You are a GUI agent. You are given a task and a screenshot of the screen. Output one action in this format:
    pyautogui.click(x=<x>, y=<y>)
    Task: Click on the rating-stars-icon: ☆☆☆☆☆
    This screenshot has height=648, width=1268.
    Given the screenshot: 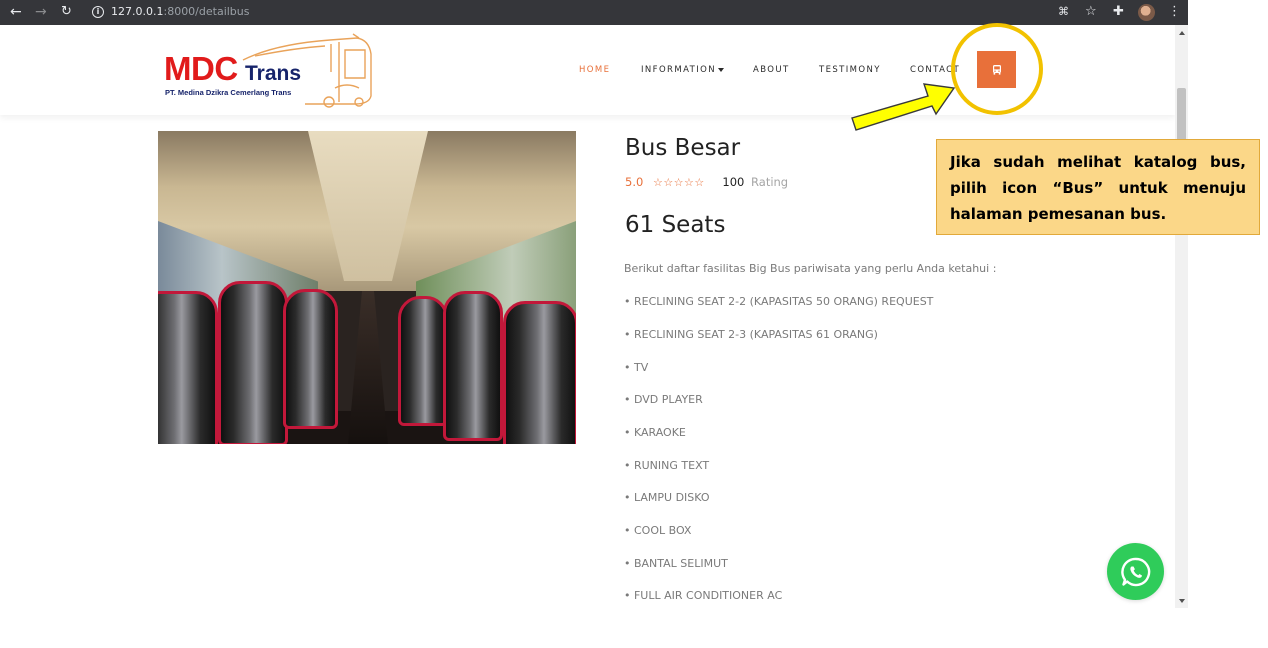 What is the action you would take?
    pyautogui.click(x=678, y=182)
    